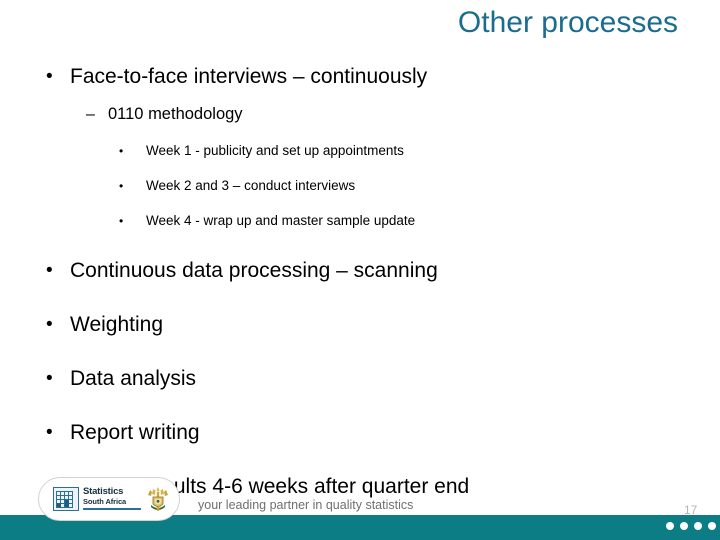 The width and height of the screenshot is (720, 540). What do you see at coordinates (251, 185) in the screenshot?
I see `list-item-label: Week 2 and 3 – conduct interviews` at bounding box center [251, 185].